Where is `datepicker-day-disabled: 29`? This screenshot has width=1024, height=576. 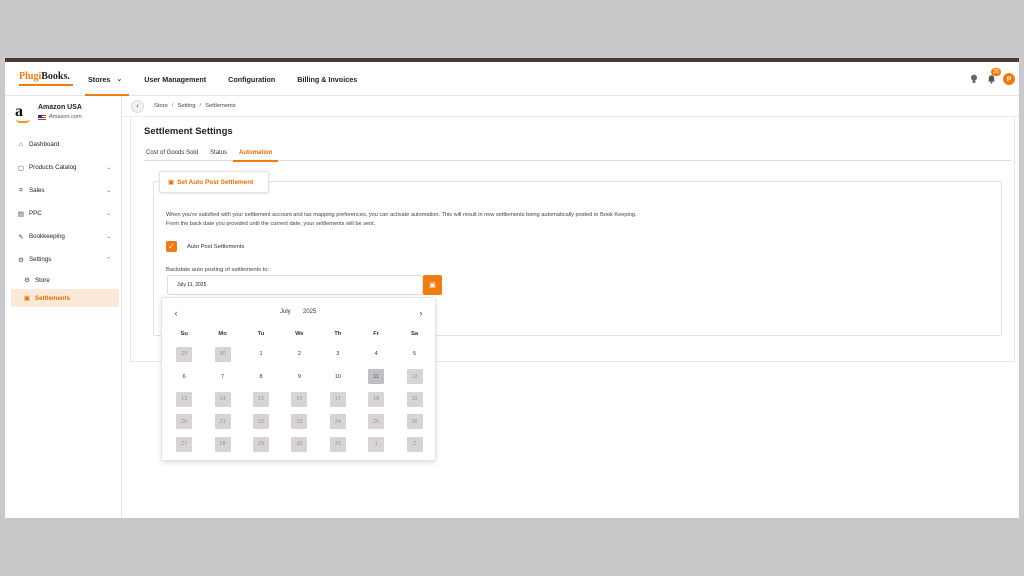 datepicker-day-disabled: 29 is located at coordinates (184, 354).